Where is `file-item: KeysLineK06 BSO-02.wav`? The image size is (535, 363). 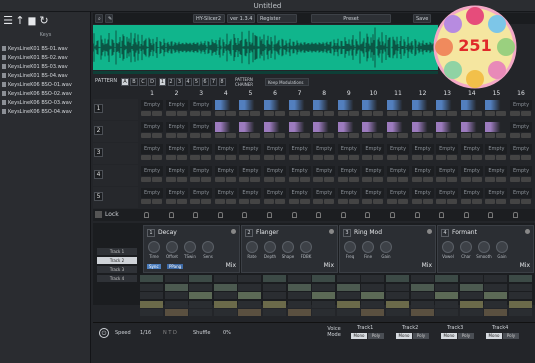 file-item: KeysLineK06 BSO-02.wav is located at coordinates (46, 94).